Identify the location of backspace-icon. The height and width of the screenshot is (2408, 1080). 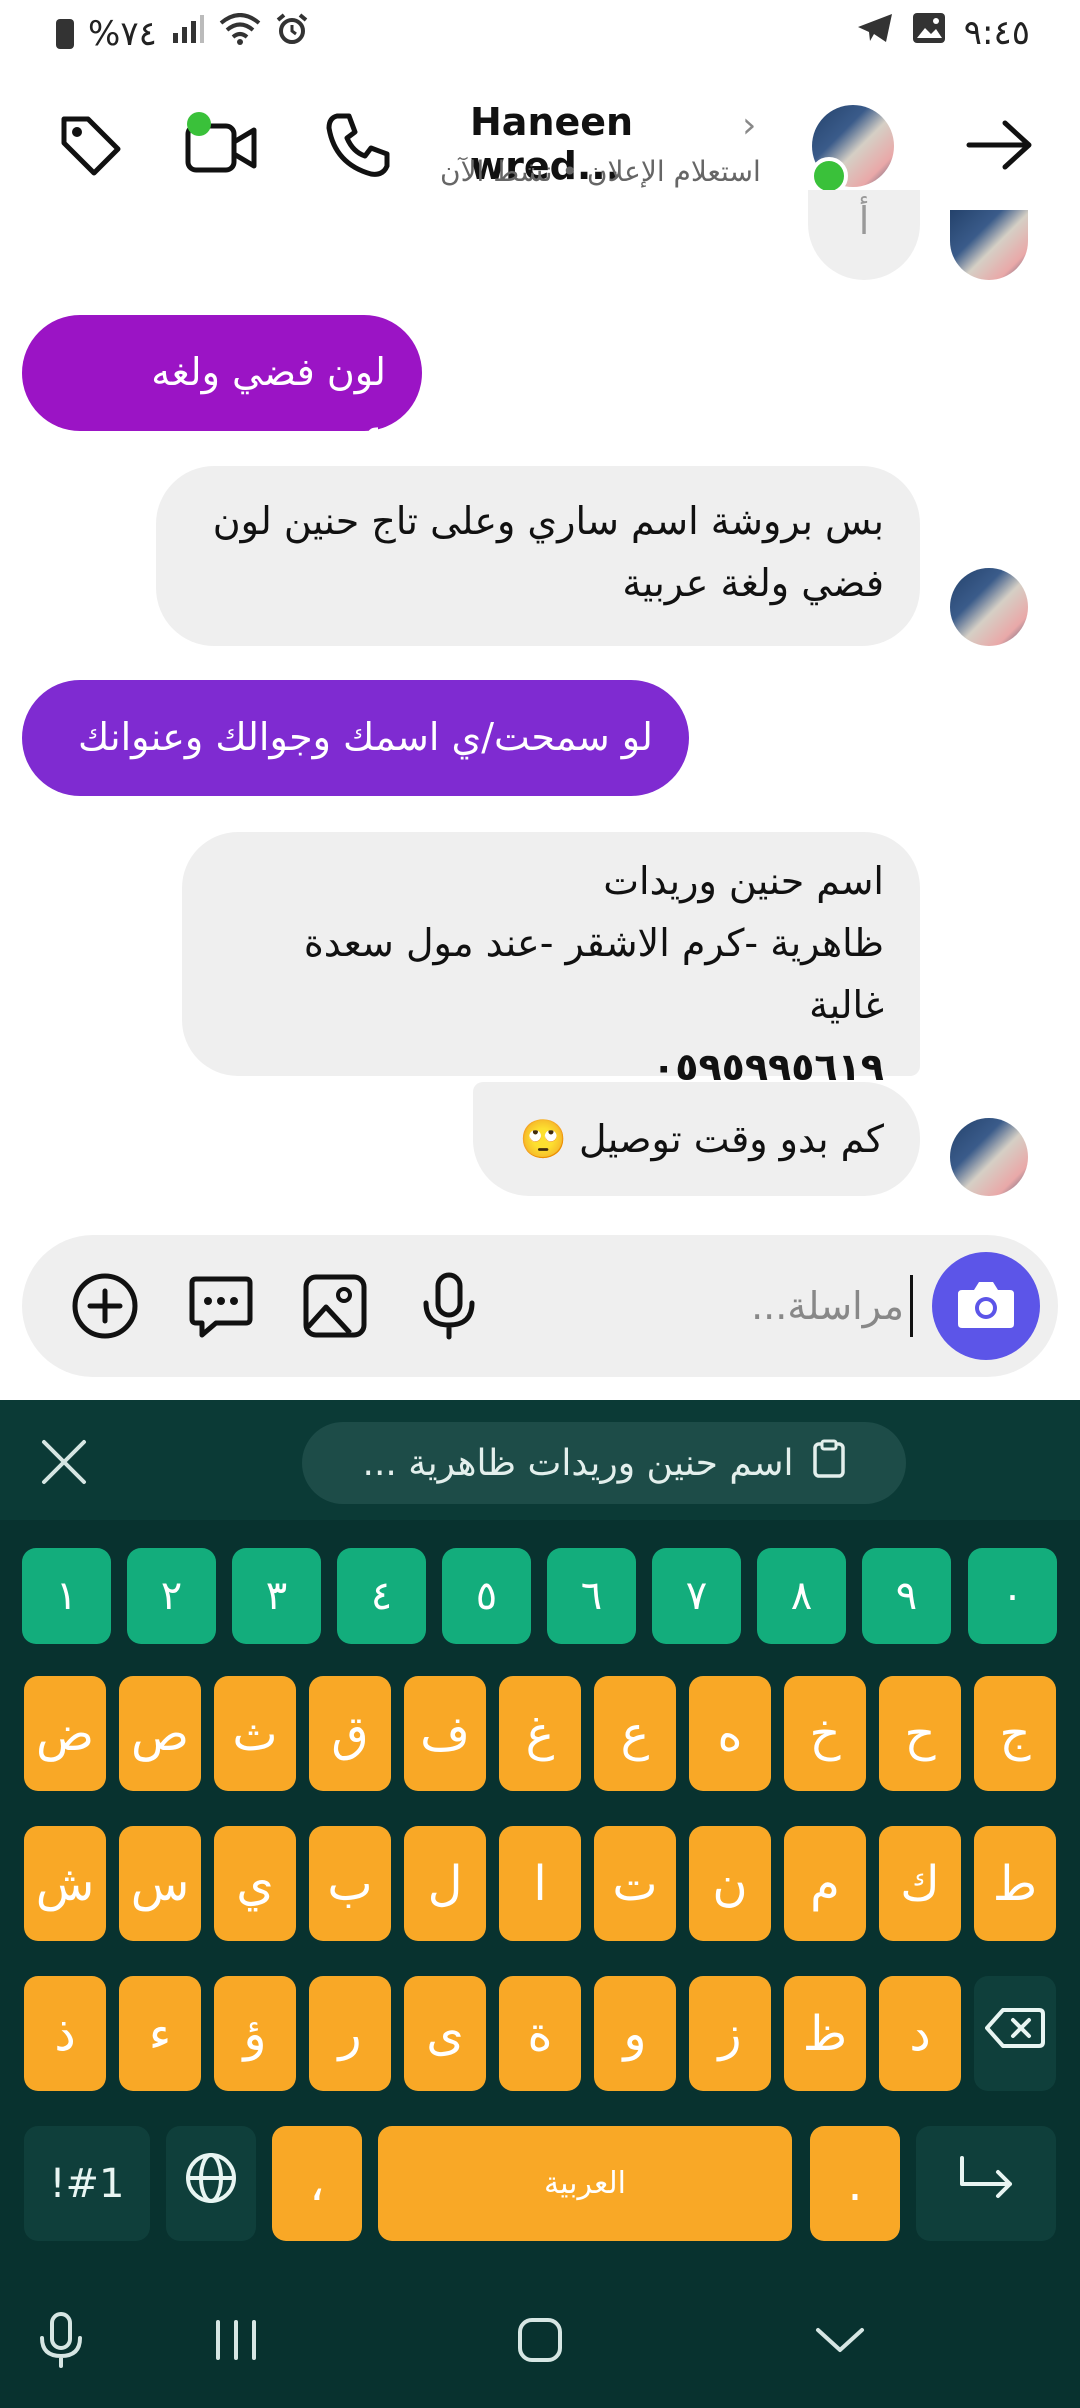
(1015, 2034).